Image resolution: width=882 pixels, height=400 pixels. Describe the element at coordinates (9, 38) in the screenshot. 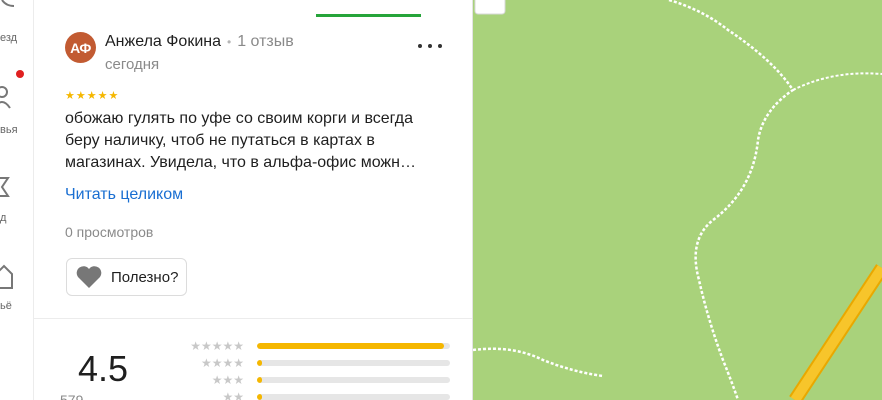

I see `rail-item-label: езд` at that location.